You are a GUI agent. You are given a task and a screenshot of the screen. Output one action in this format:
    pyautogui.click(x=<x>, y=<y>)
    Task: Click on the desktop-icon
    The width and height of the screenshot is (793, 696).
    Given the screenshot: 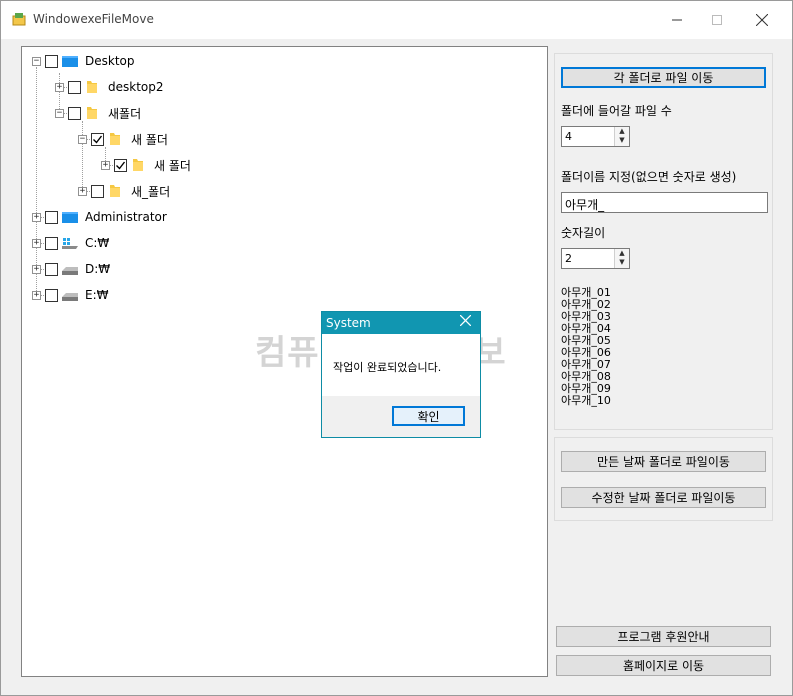 What is the action you would take?
    pyautogui.click(x=70, y=61)
    